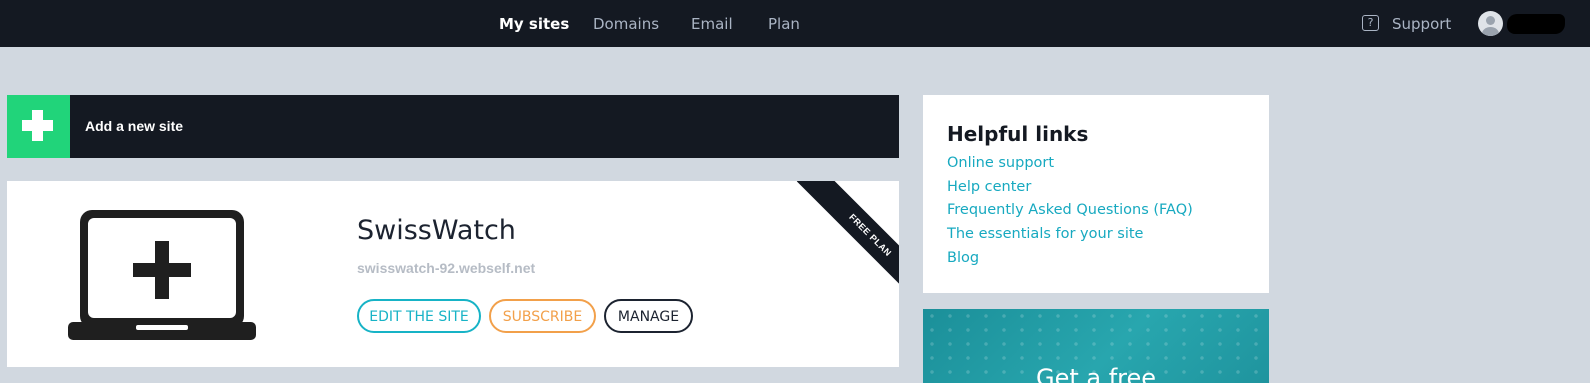  I want to click on link-help-center: Help center, so click(989, 187).